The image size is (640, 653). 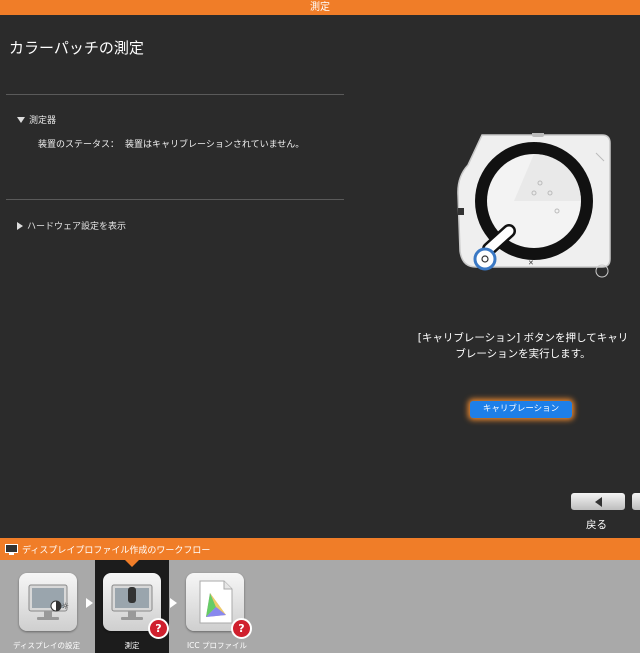 What do you see at coordinates (636, 501) in the screenshot?
I see `next-button` at bounding box center [636, 501].